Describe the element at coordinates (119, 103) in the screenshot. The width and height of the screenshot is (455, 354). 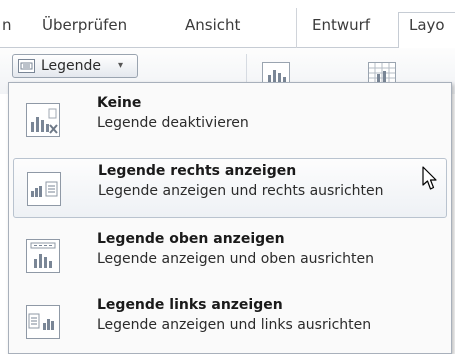
I see `menu-item-title: Keine` at that location.